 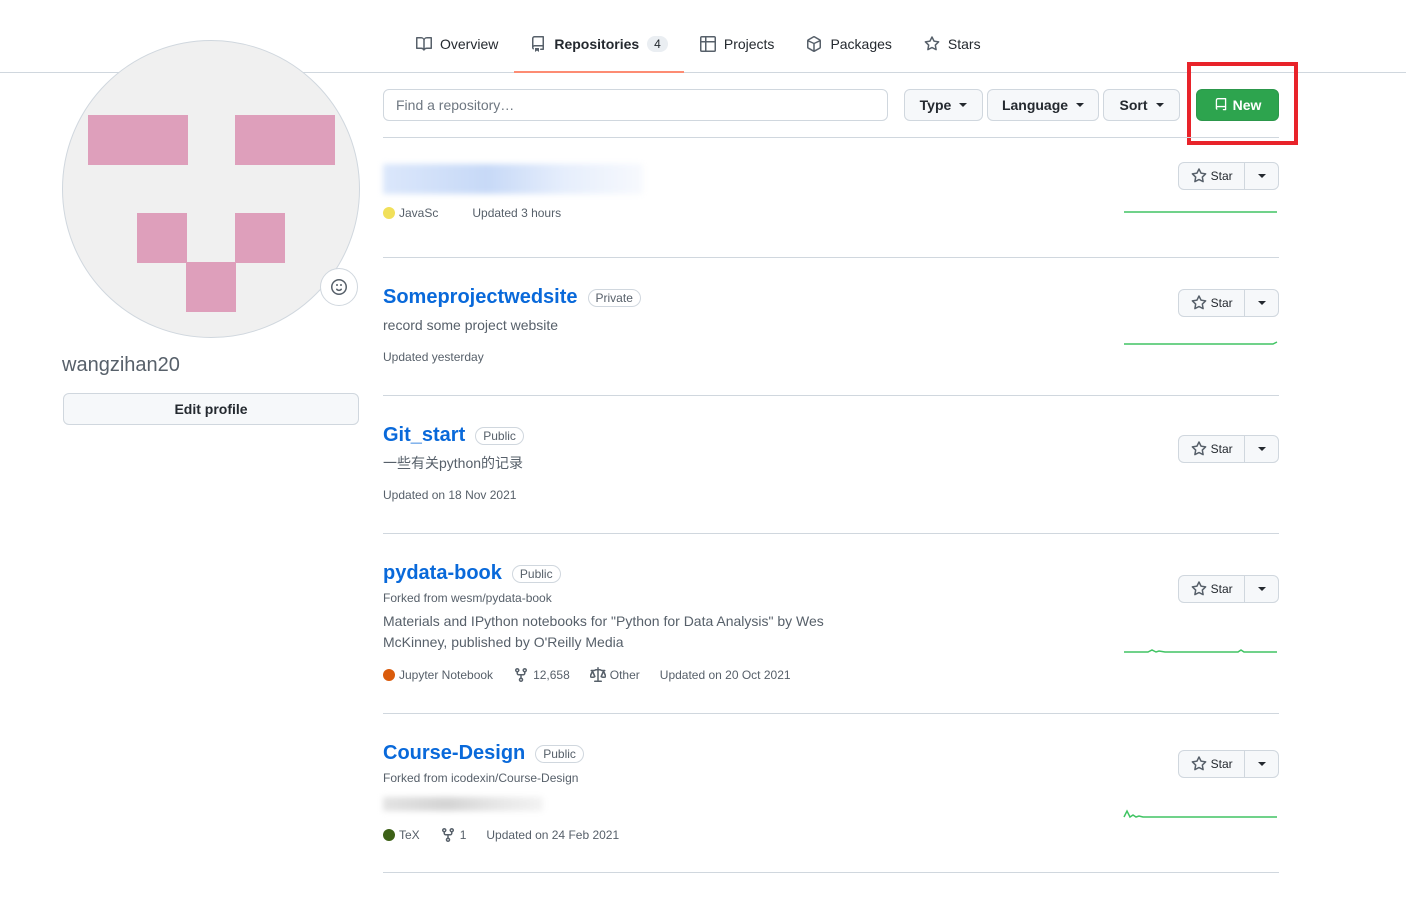 I want to click on repo-updated: Updated on 20 Oct 2021, so click(x=725, y=675).